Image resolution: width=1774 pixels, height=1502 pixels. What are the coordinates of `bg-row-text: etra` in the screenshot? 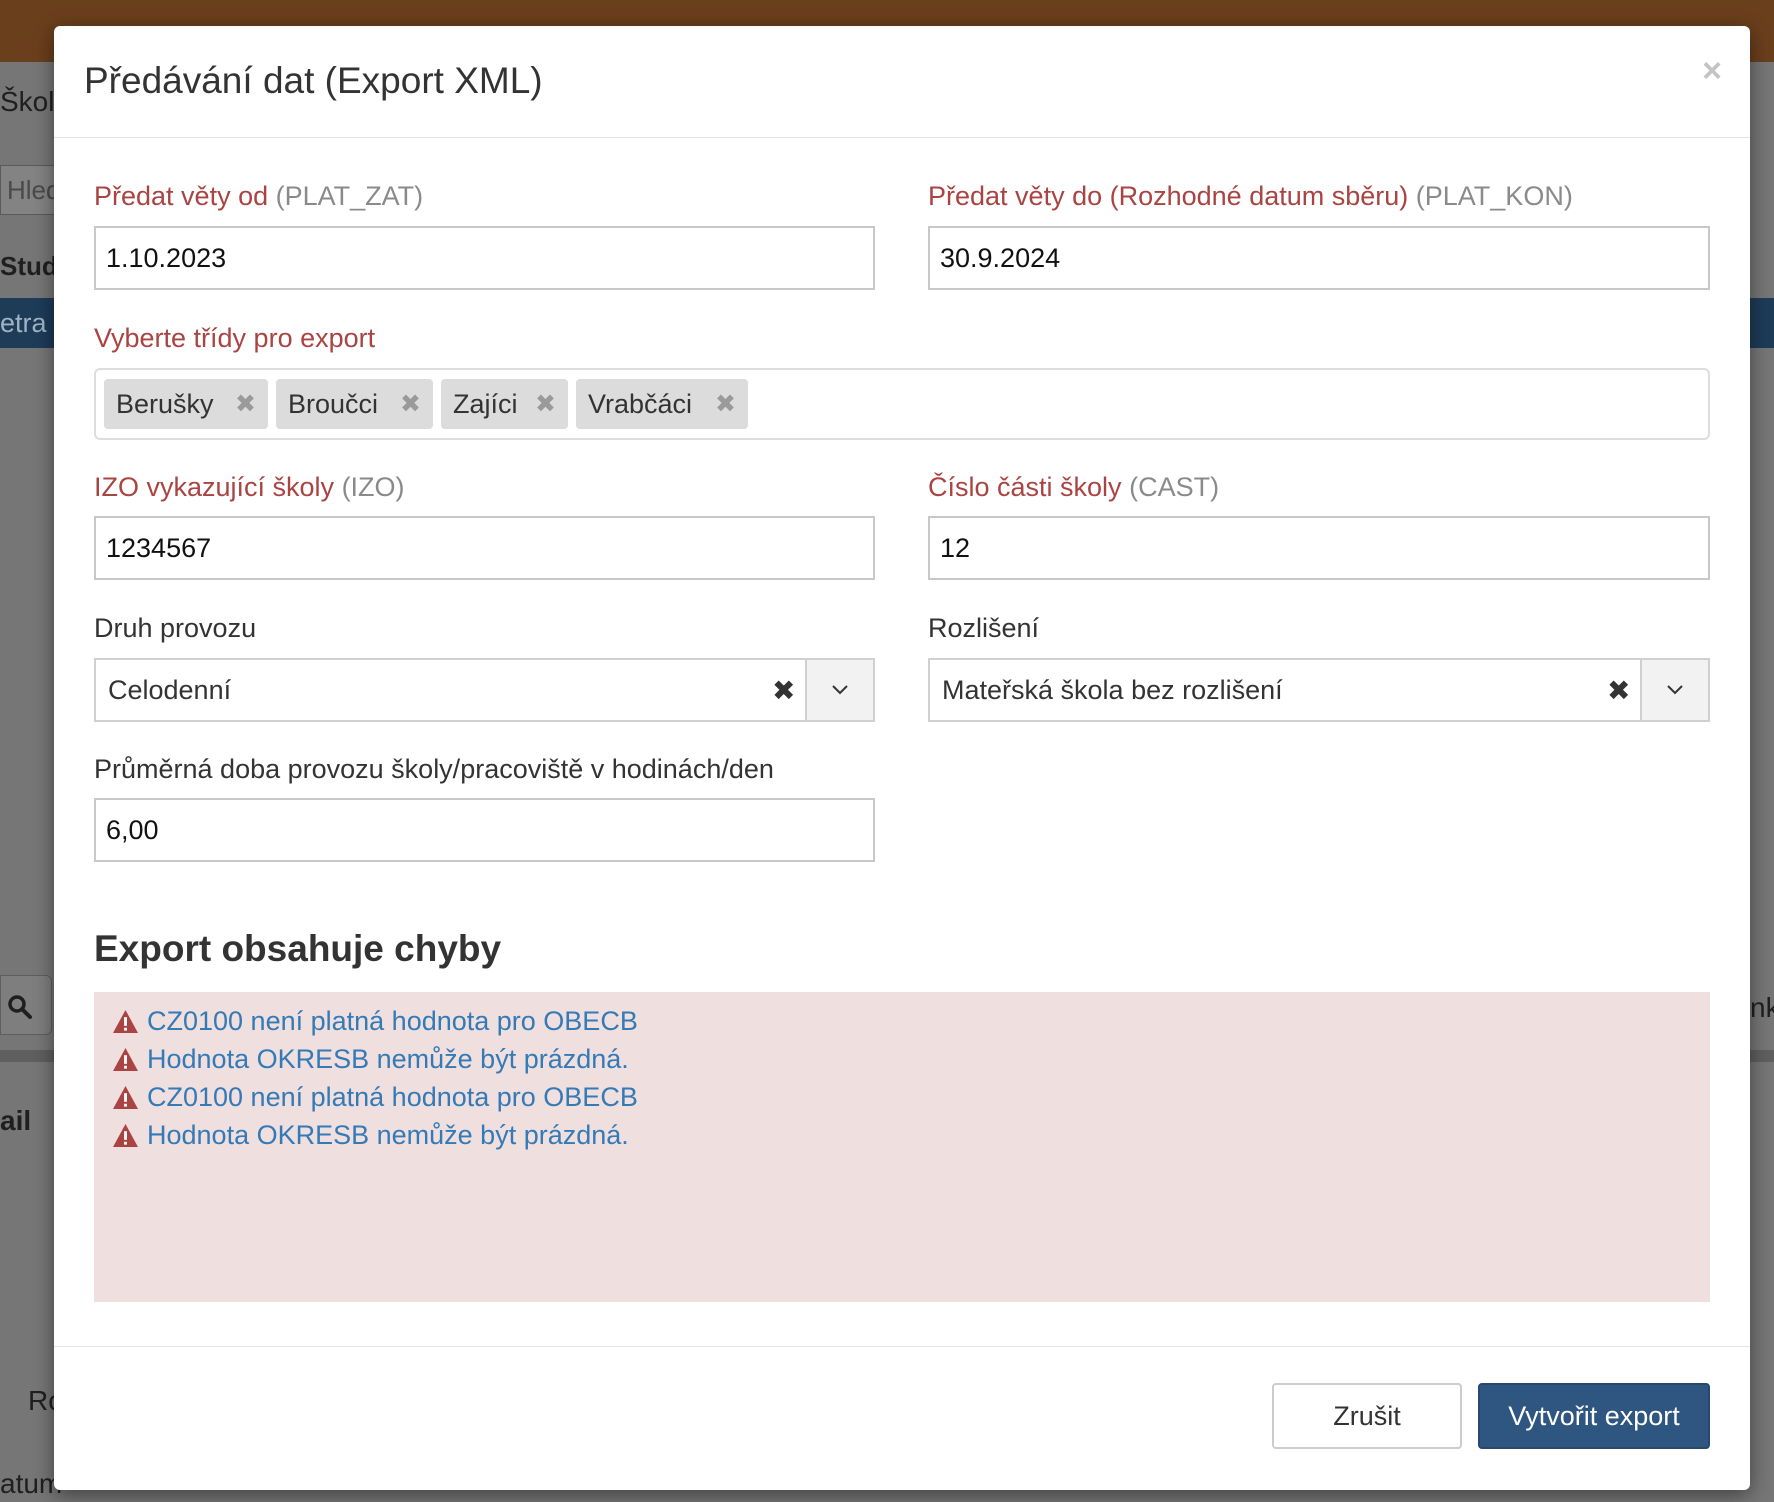 It's located at (23, 323).